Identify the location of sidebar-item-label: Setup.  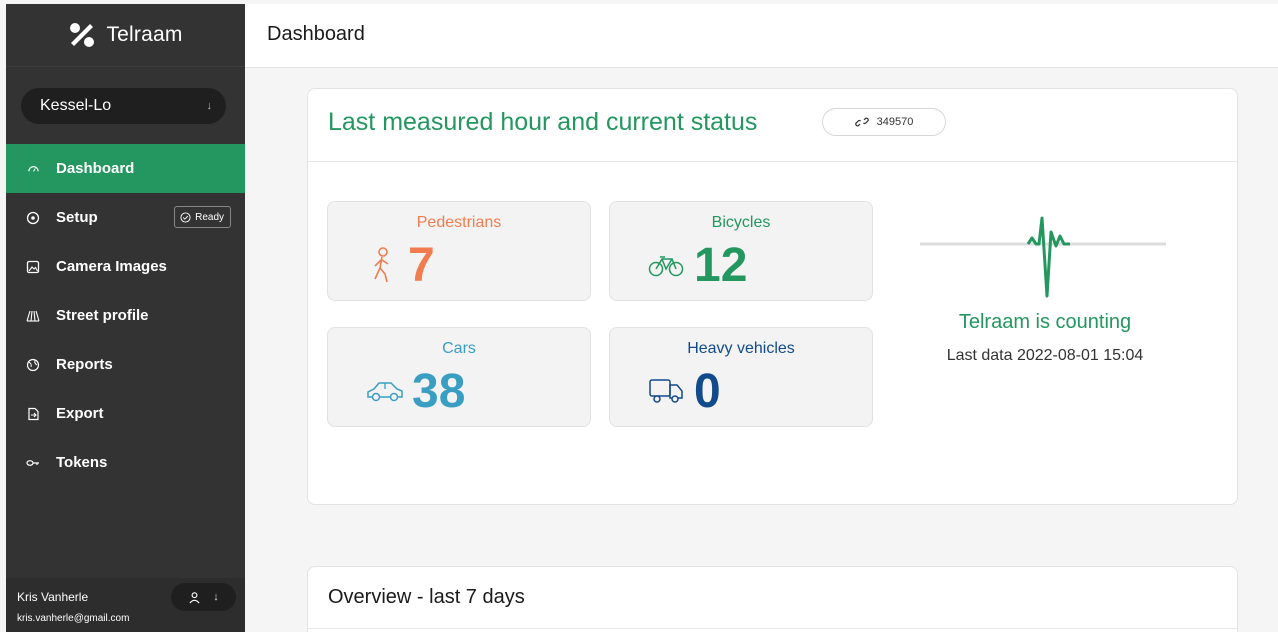
(77, 217).